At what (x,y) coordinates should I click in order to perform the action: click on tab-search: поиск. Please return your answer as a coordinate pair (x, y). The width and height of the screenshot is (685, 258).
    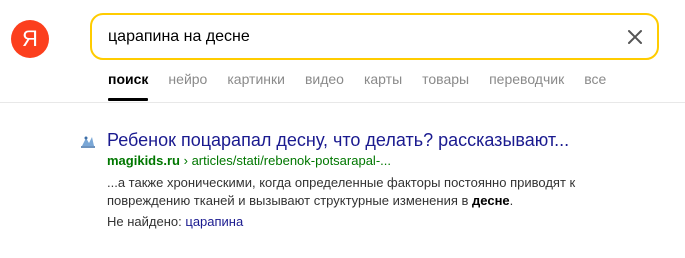
    Looking at the image, I should click on (128, 86).